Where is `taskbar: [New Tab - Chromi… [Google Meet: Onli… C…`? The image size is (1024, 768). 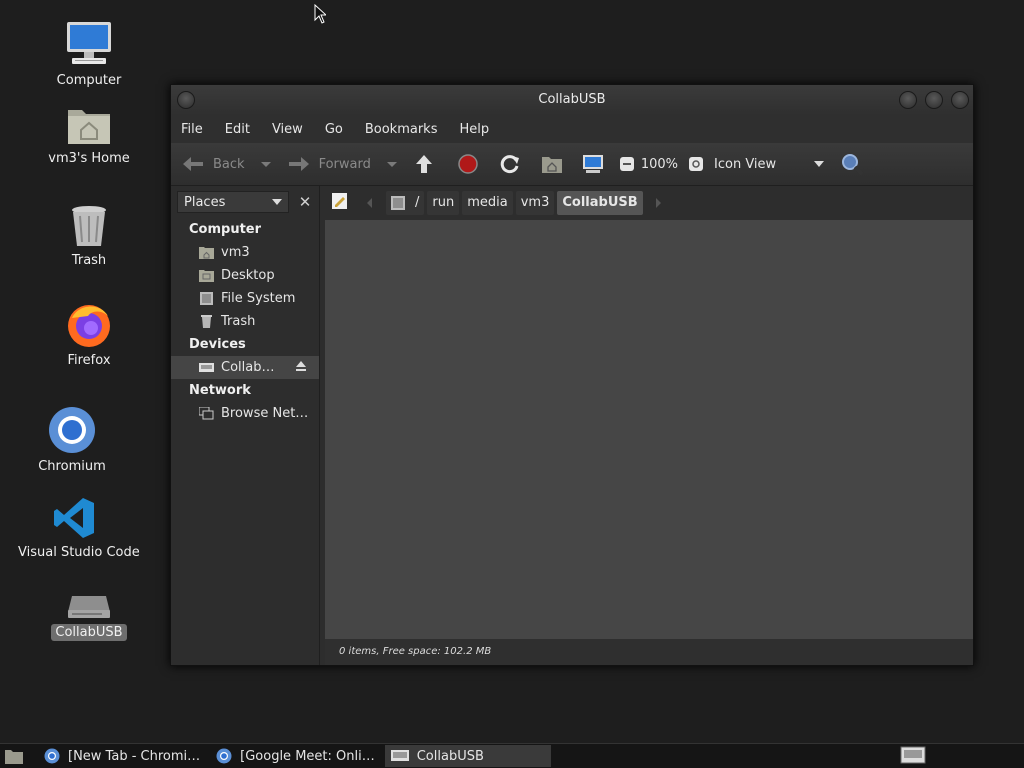 taskbar: [New Tab - Chromi… [Google Meet: Onli… C… is located at coordinates (512, 755).